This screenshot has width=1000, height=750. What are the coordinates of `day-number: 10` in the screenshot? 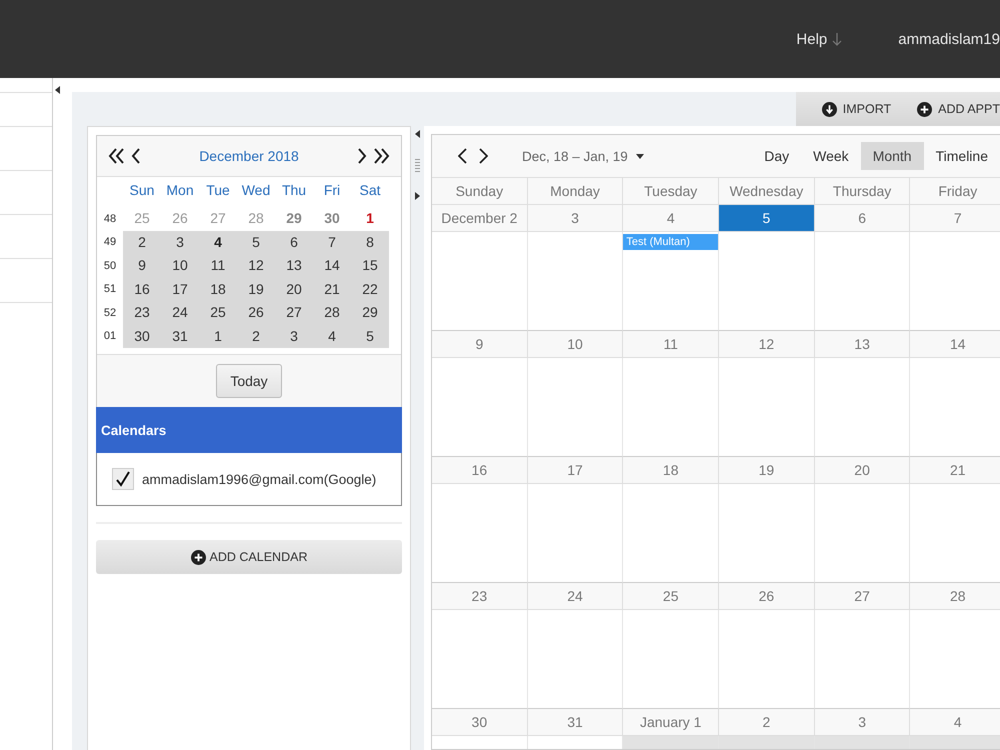 It's located at (180, 265).